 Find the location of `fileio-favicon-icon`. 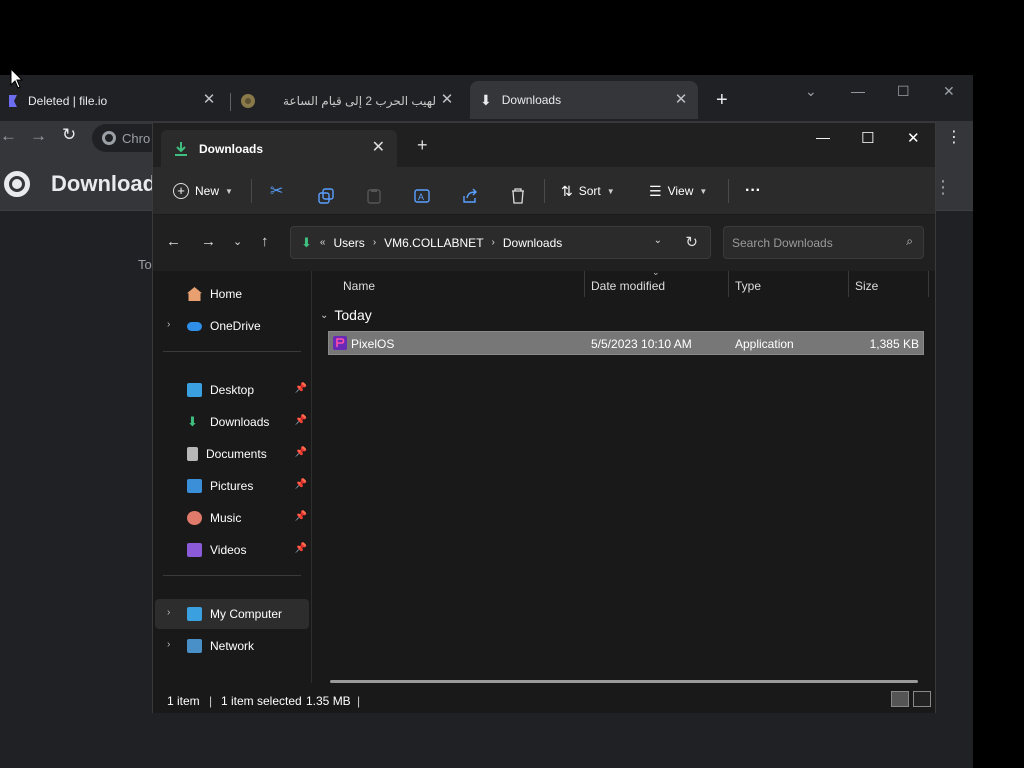

fileio-favicon-icon is located at coordinates (13, 101).